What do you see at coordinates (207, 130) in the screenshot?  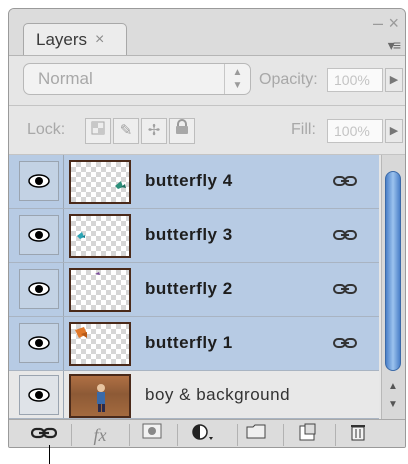 I see `lock-row: Lock: ✎ ✢ Fill: 100% ▶` at bounding box center [207, 130].